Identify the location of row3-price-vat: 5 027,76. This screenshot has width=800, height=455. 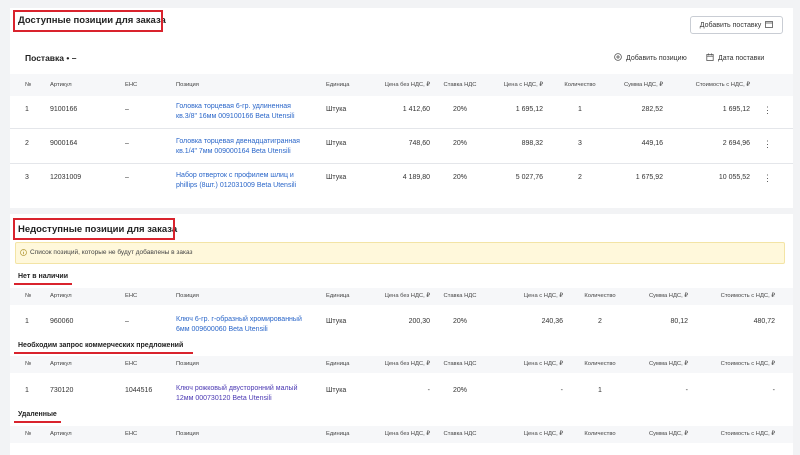
(529, 177).